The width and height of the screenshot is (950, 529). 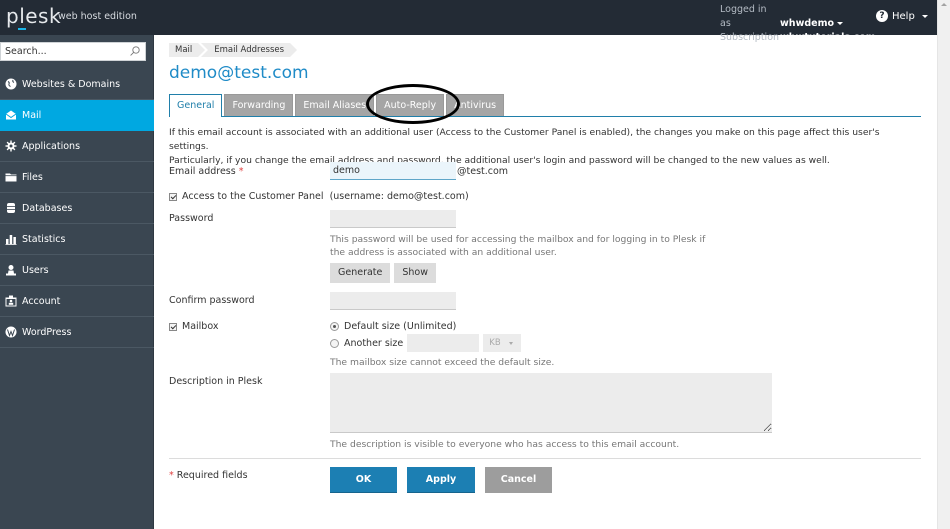 I want to click on breadcrumb: Mail Email Addresses, so click(x=234, y=50).